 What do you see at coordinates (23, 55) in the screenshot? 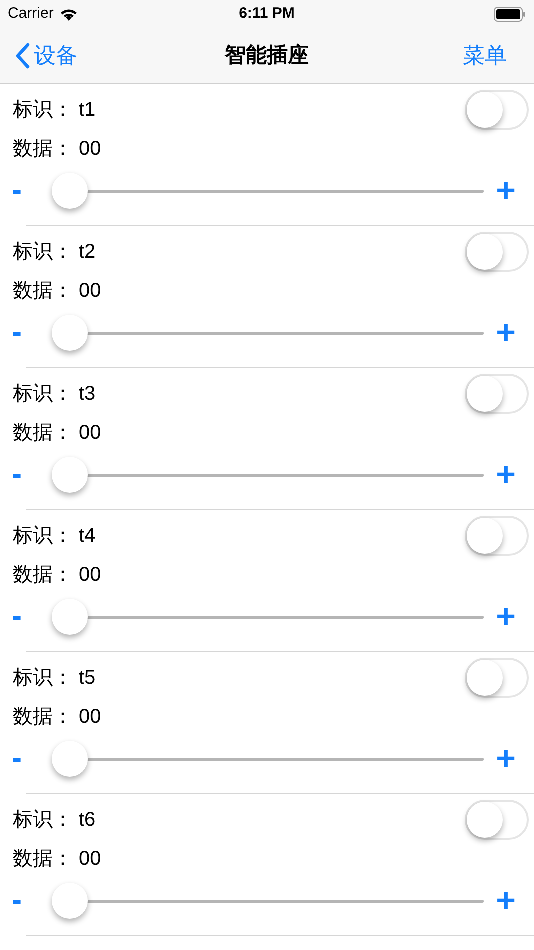
I see `back-chevron-icon` at bounding box center [23, 55].